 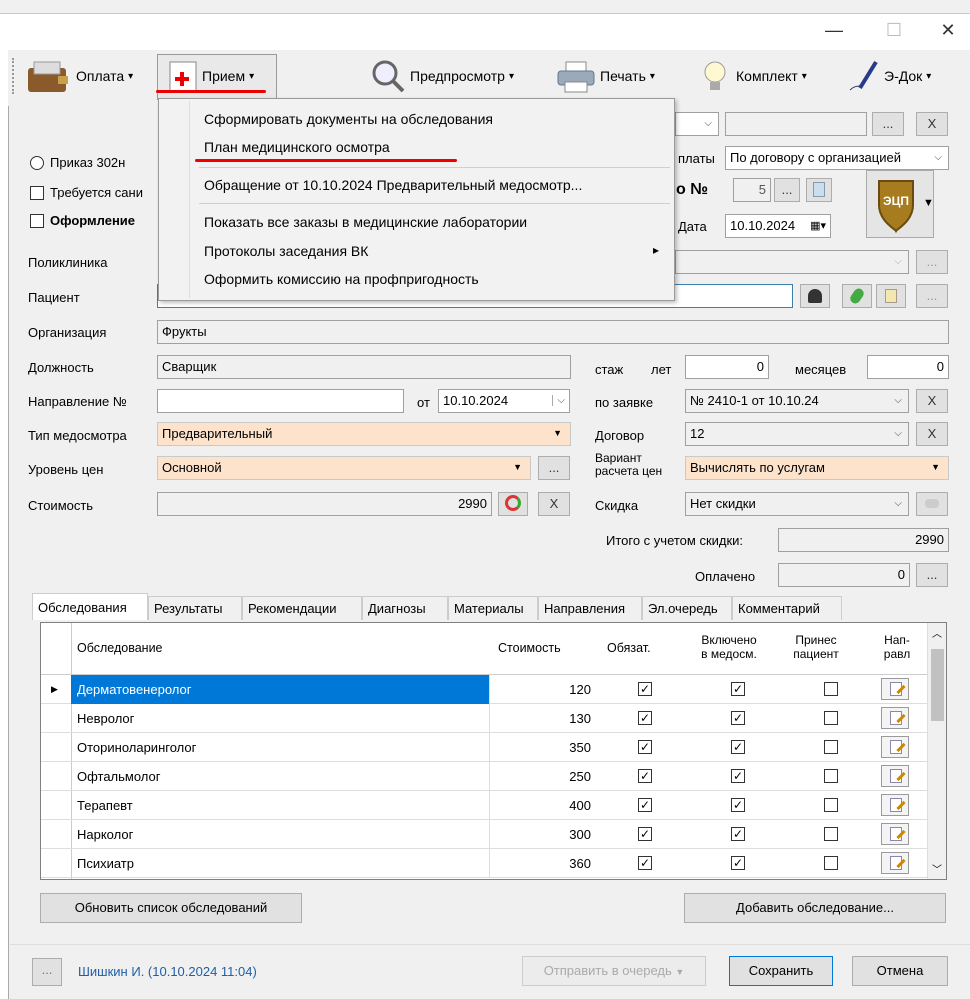 I want to click on scrollbar-thumb, so click(x=937, y=685).